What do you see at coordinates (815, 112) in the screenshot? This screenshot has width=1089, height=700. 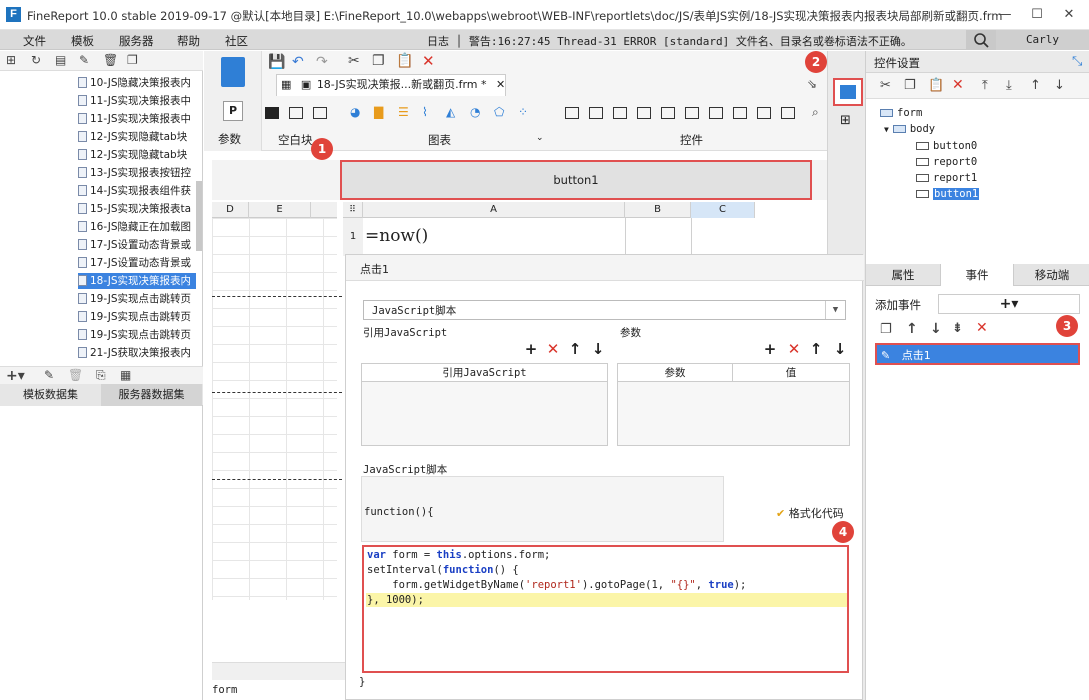 I see `search-widget-icon: ⌕` at bounding box center [815, 112].